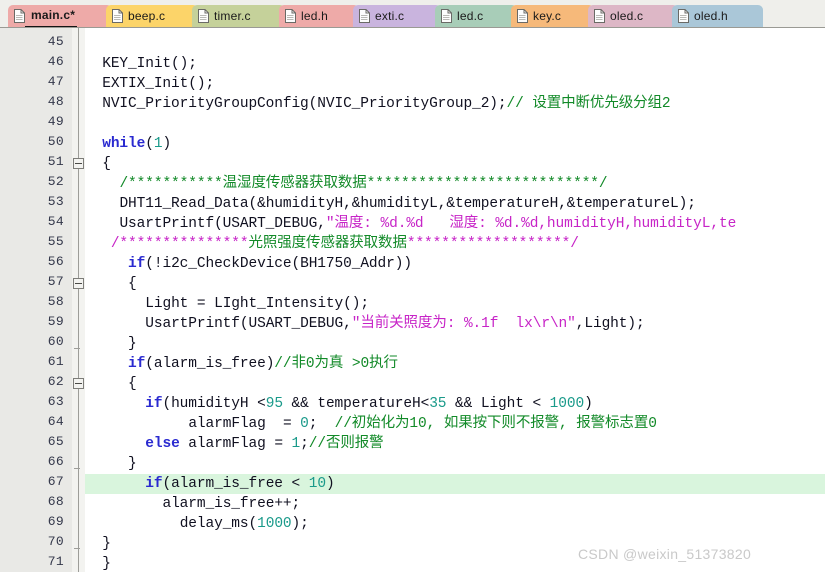 The height and width of the screenshot is (572, 825). I want to click on code-line: Light = LIght_Intensity();, so click(455, 304).